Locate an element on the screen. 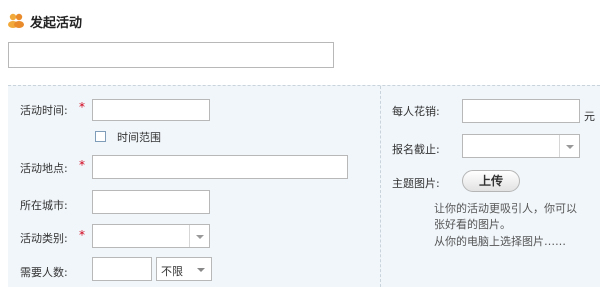  time-range-checkbox is located at coordinates (100, 136).